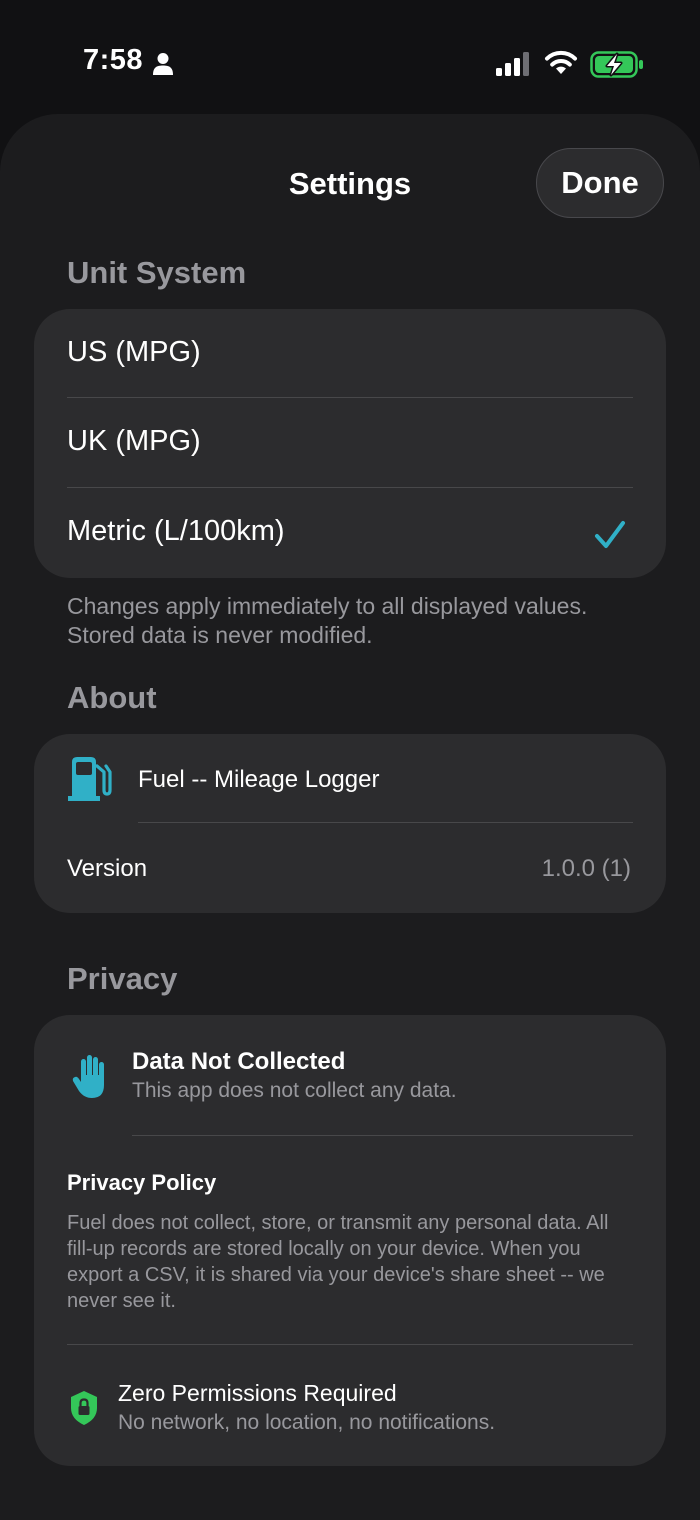 The image size is (700, 1520). Describe the element at coordinates (616, 64) in the screenshot. I see `battery-charging-icon` at that location.